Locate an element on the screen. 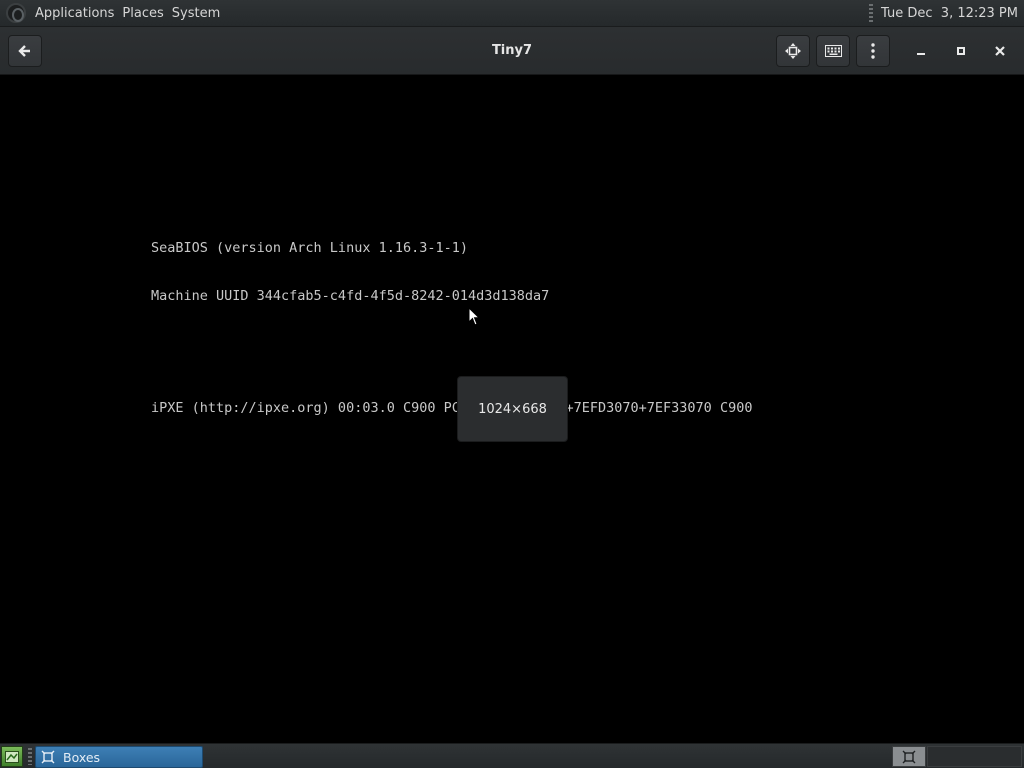  close-icon is located at coordinates (1000, 51).